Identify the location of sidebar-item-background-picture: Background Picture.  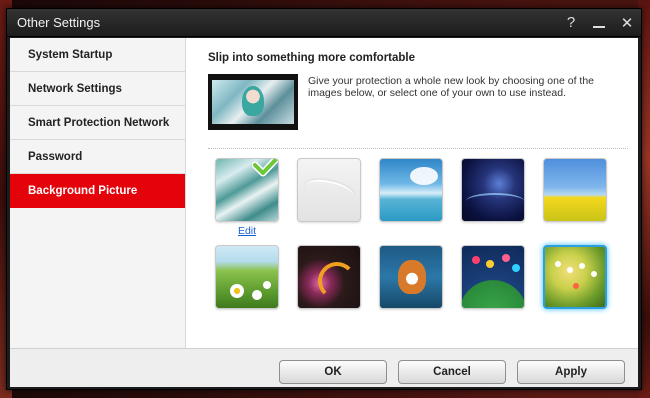
(97, 191).